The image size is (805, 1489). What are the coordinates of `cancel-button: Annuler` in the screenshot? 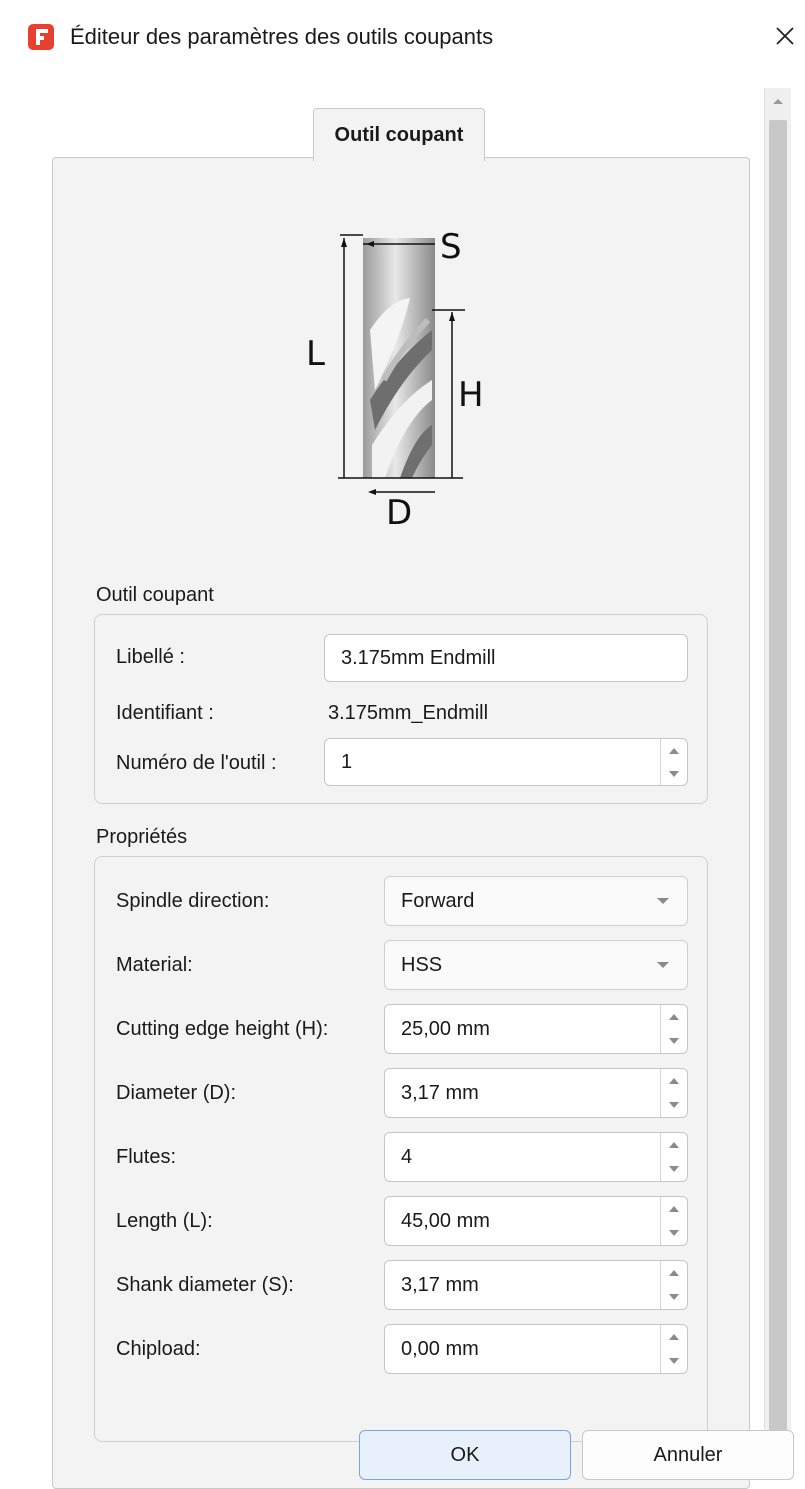 It's located at (688, 1455).